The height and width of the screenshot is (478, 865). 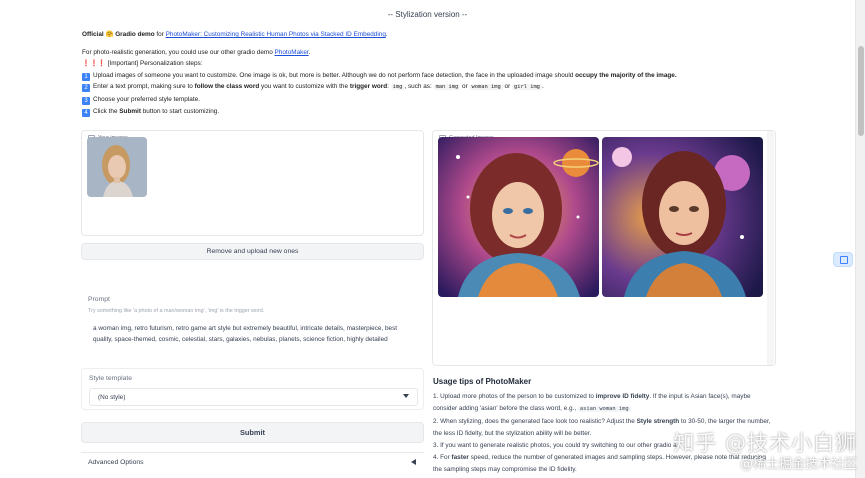 What do you see at coordinates (406, 396) in the screenshot?
I see `chevron-down-icon` at bounding box center [406, 396].